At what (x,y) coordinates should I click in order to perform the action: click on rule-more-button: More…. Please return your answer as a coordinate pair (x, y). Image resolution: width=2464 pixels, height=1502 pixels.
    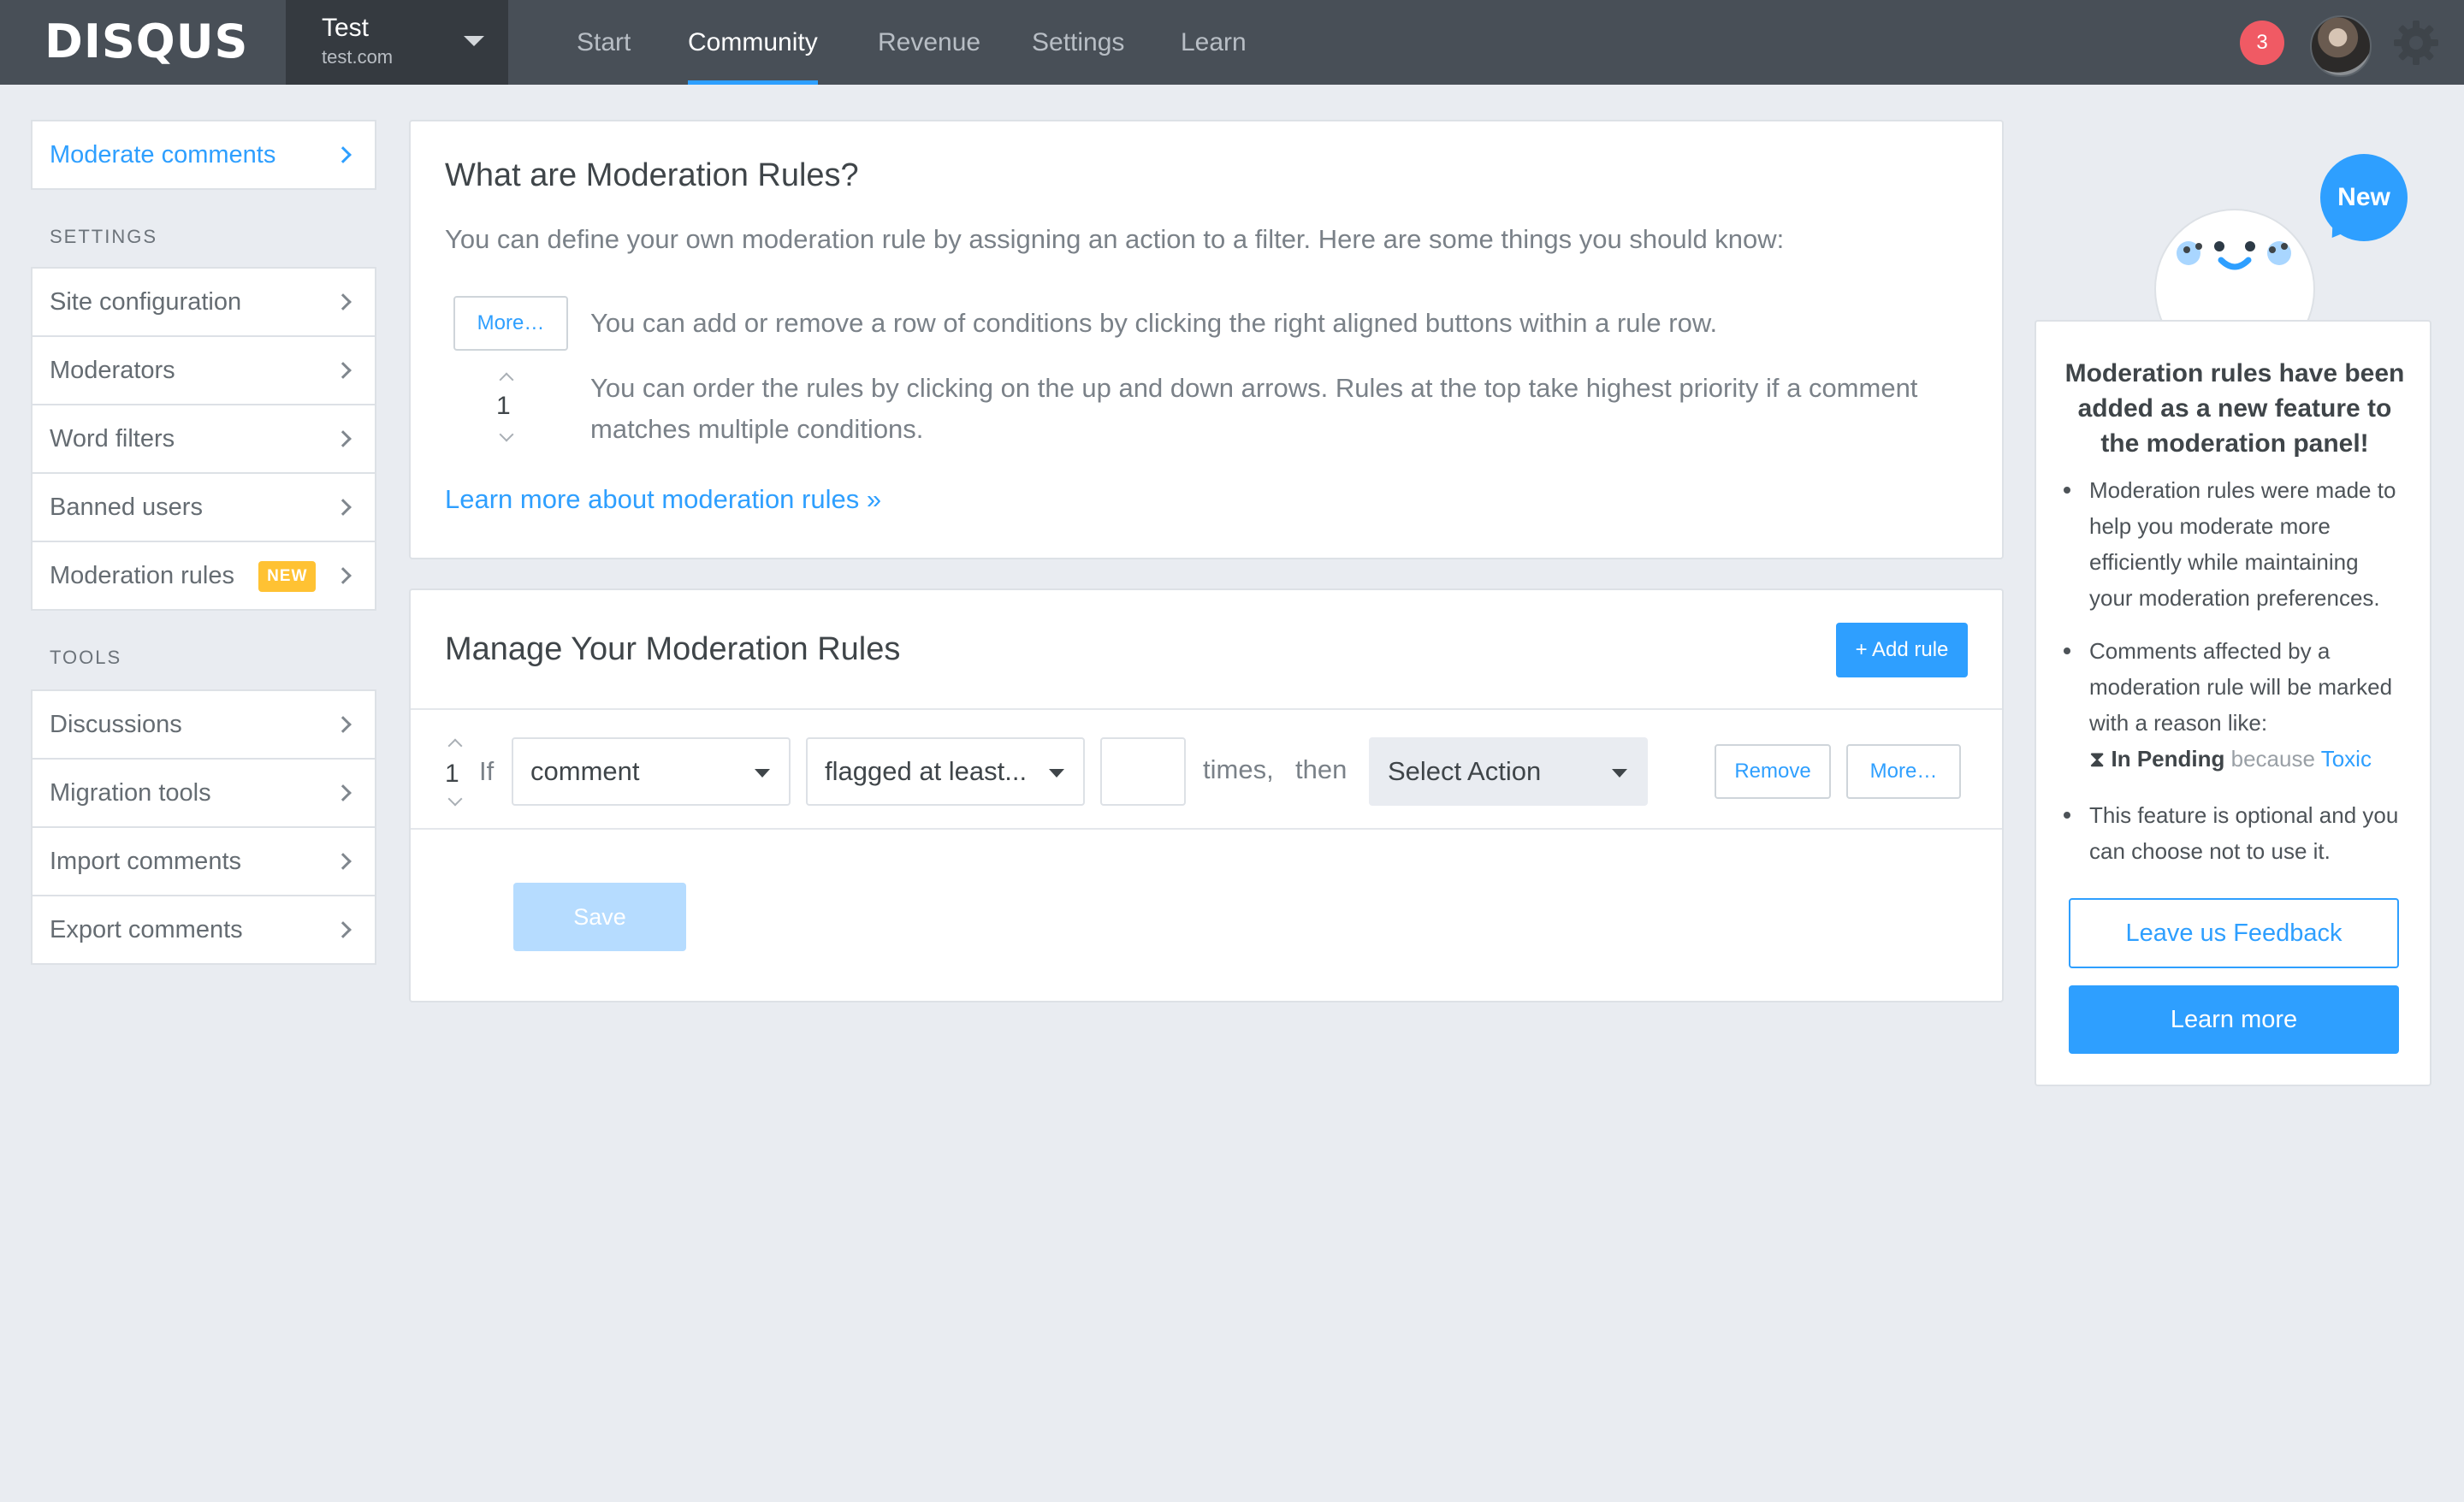
    Looking at the image, I should click on (1903, 771).